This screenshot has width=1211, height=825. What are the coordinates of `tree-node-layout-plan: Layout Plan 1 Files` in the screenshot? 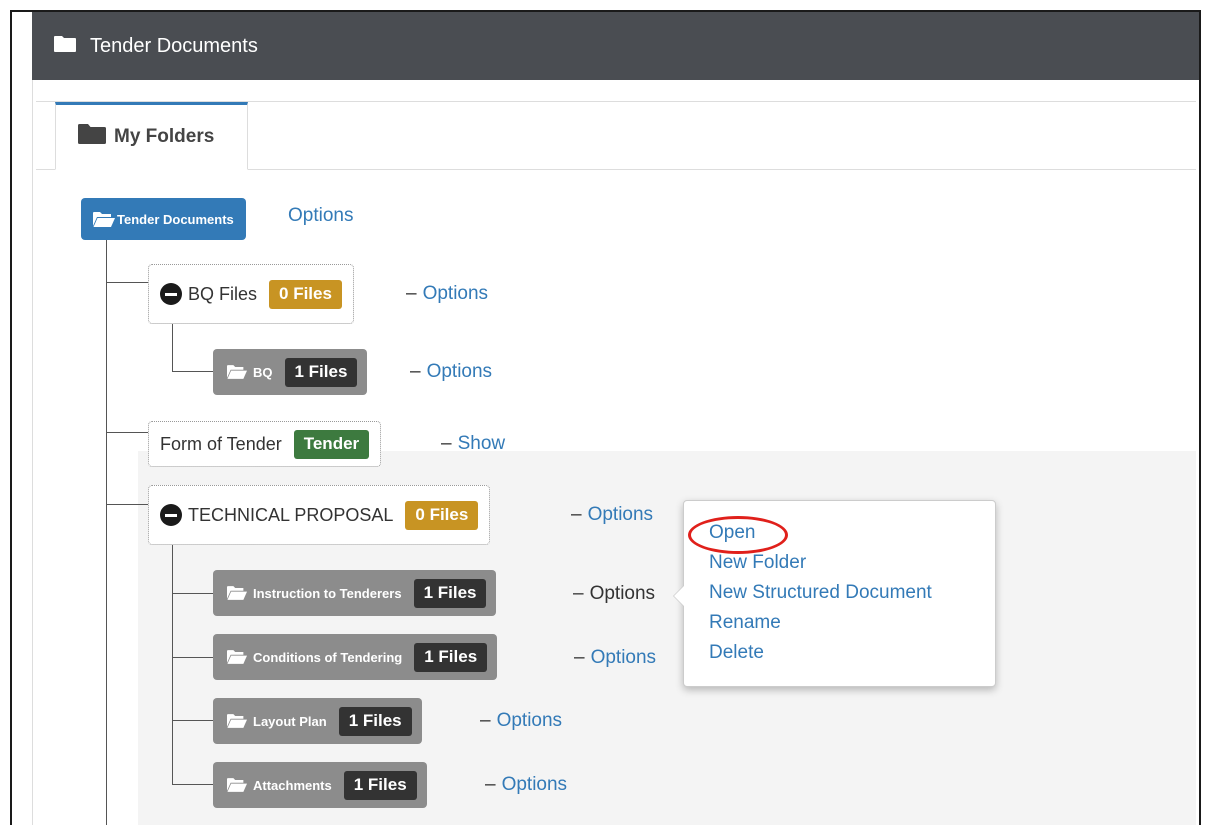 It's located at (317, 721).